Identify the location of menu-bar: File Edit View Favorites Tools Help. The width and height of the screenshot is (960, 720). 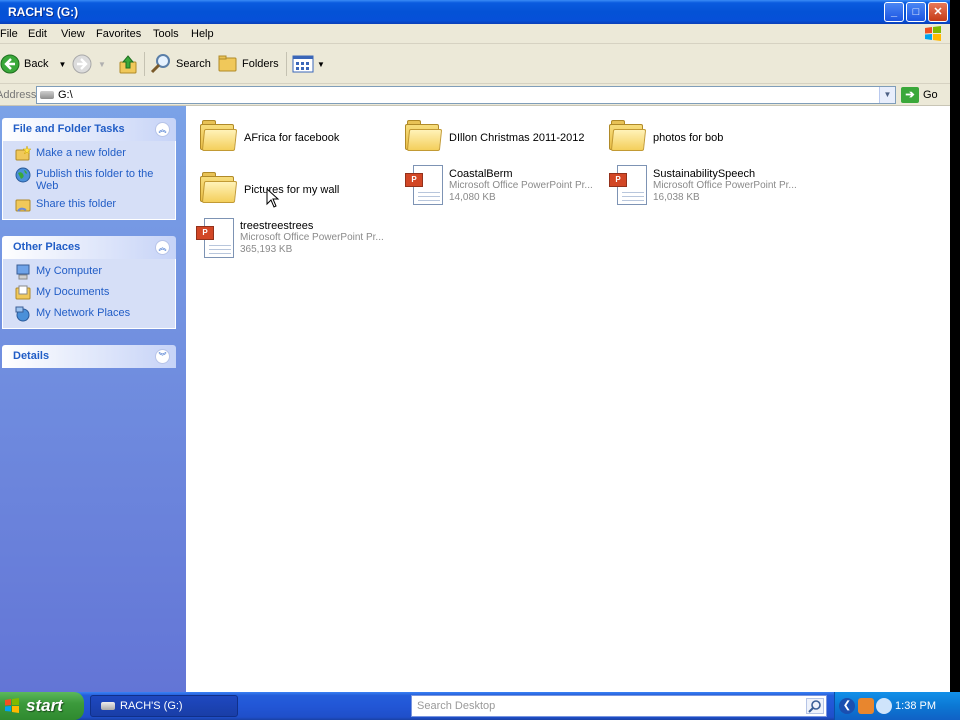
(475, 34).